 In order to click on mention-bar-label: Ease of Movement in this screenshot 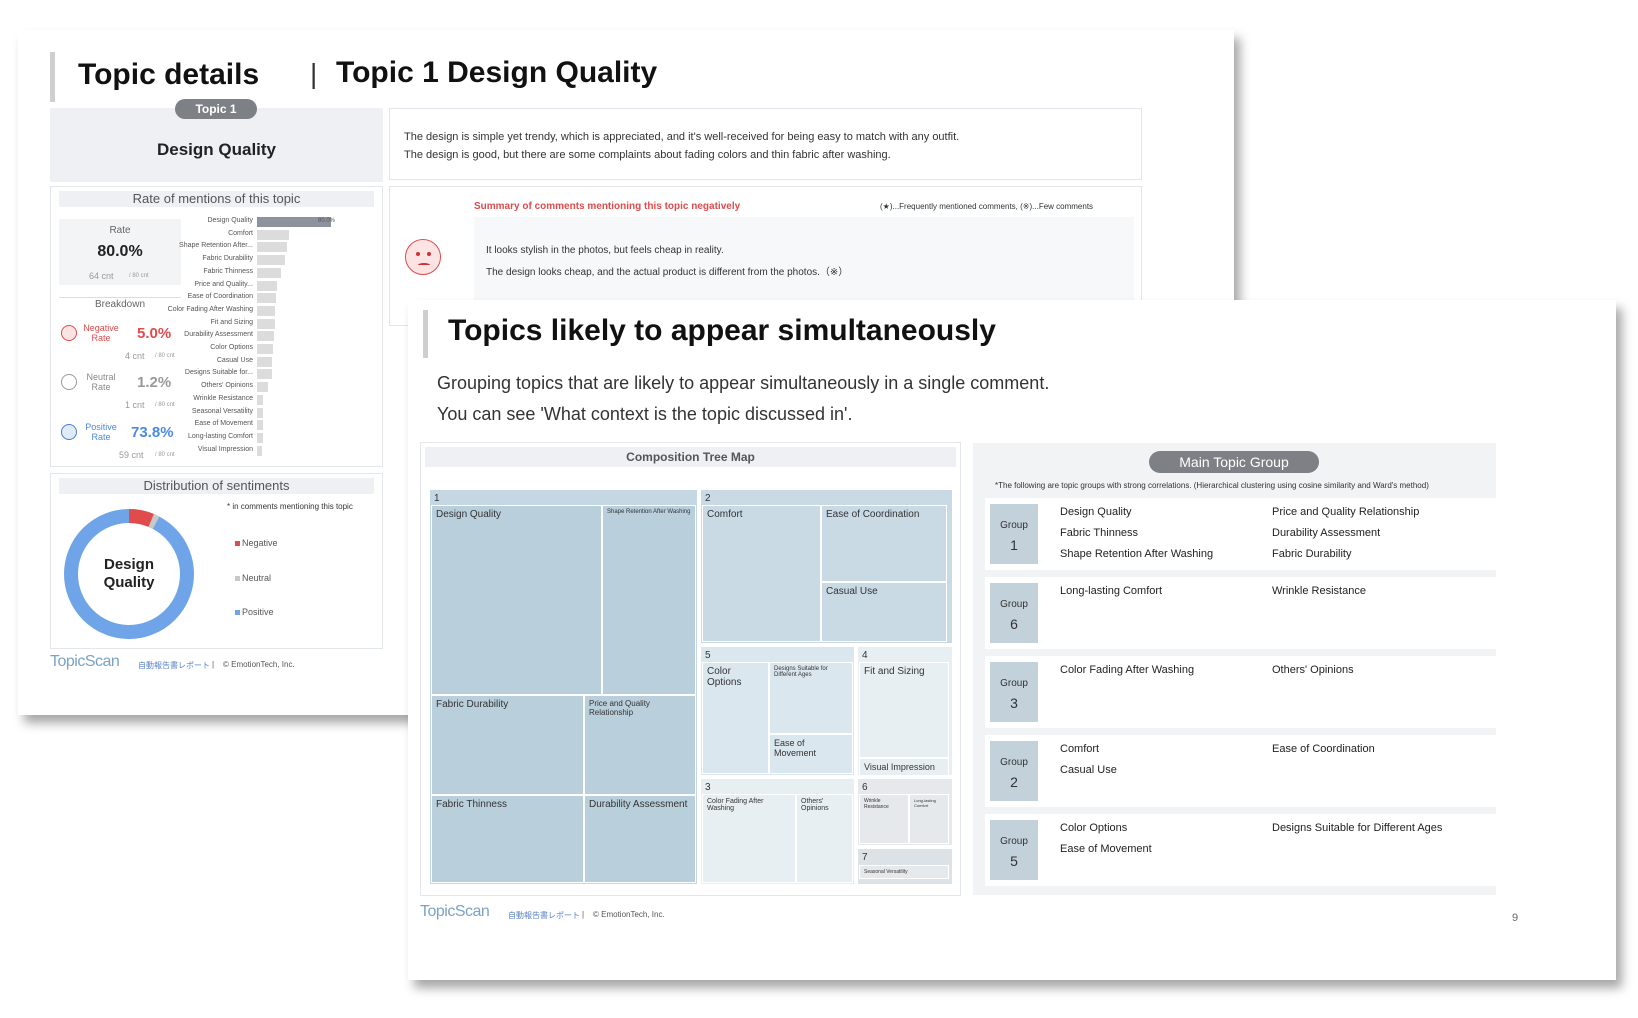, I will do `click(223, 424)`.